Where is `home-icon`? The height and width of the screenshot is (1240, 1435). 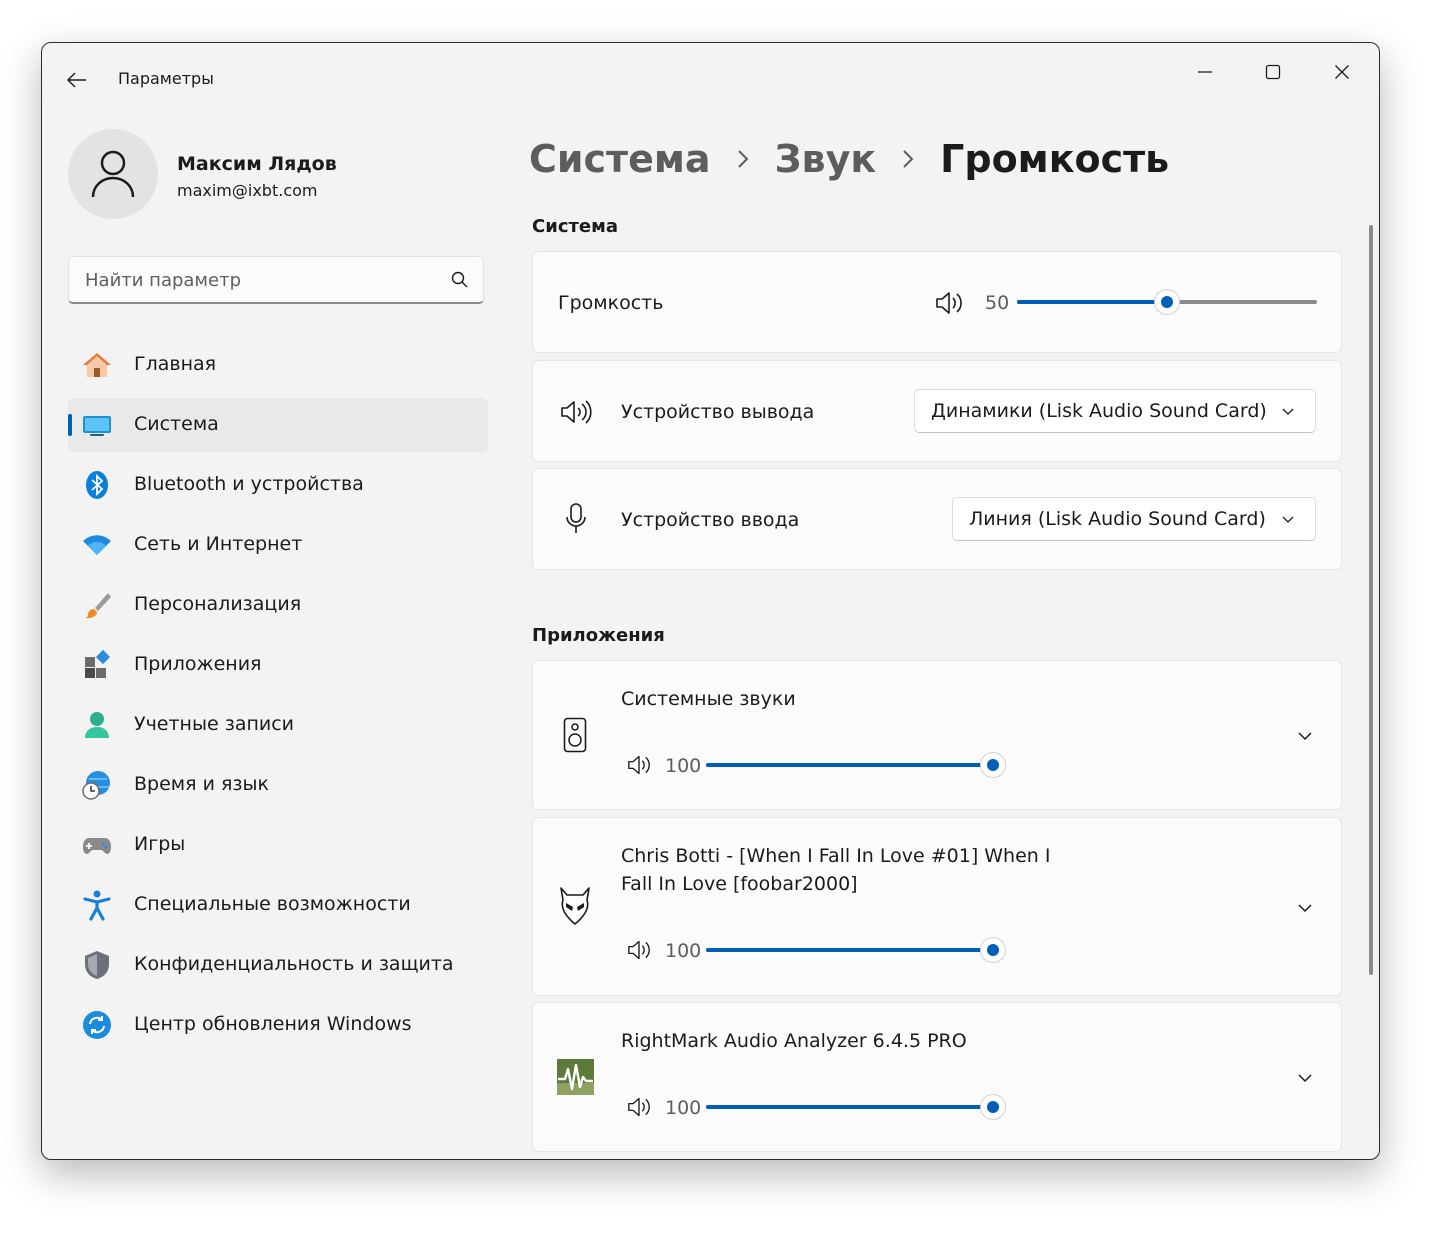
home-icon is located at coordinates (97, 365).